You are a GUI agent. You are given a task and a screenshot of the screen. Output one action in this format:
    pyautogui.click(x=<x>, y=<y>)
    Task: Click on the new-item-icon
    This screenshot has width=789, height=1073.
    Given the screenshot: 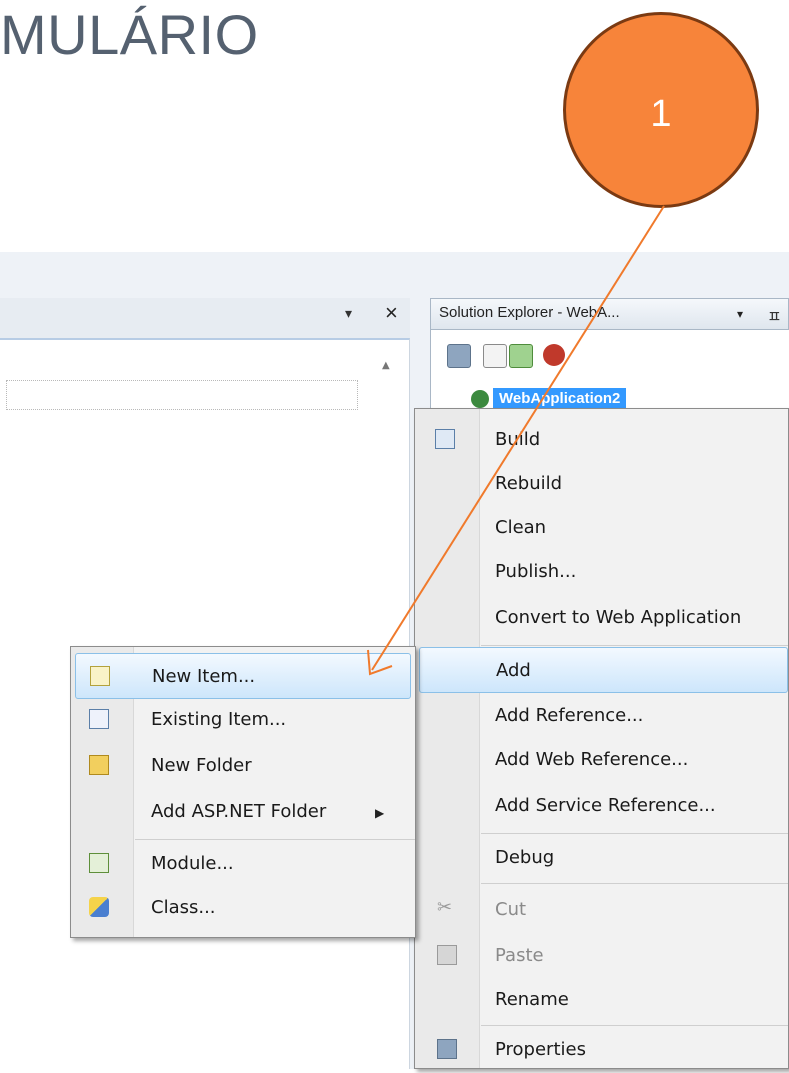 What is the action you would take?
    pyautogui.click(x=100, y=676)
    